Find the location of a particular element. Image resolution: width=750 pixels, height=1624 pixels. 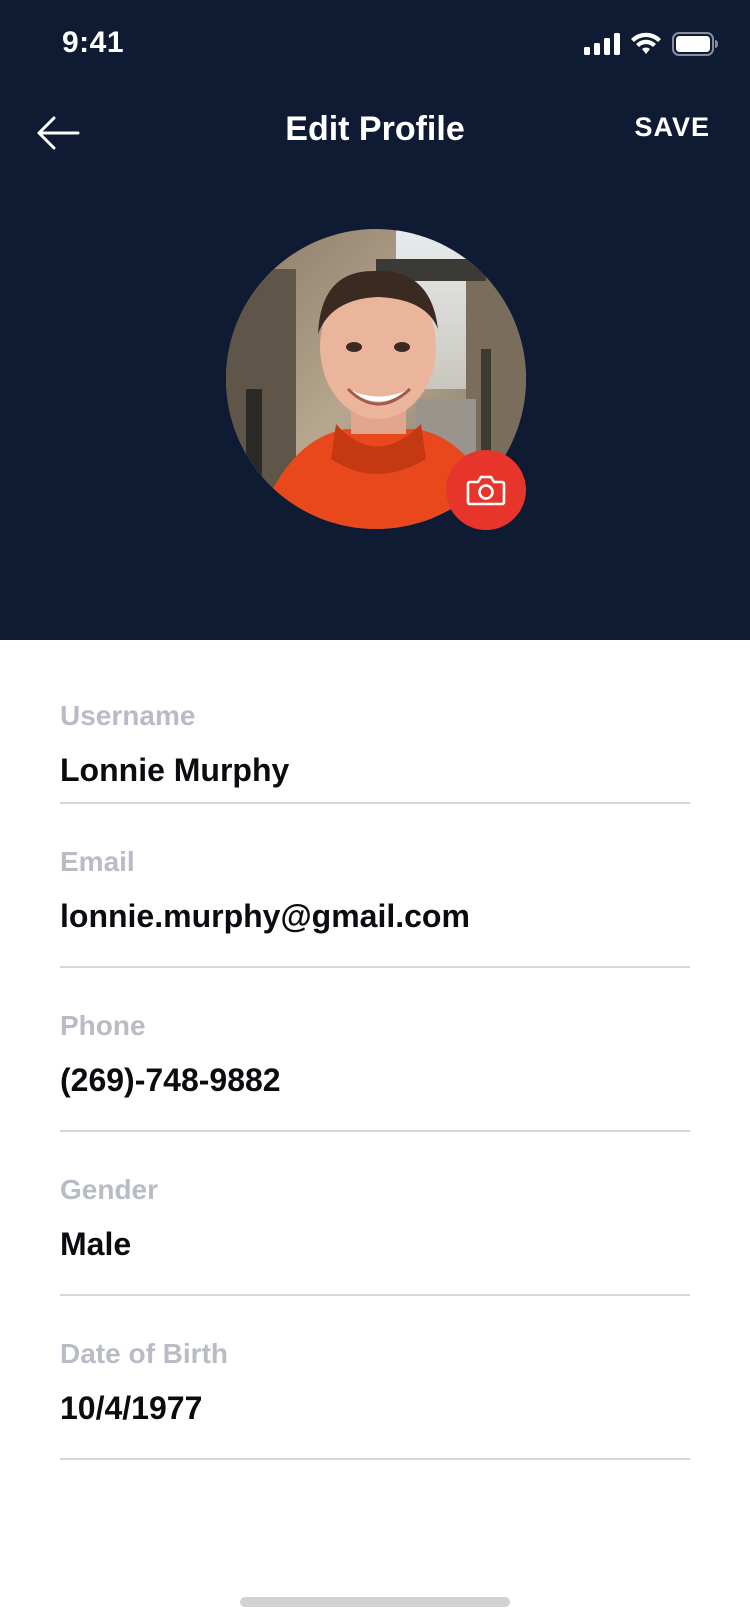

date-of-birth-value: 10/4/1977 is located at coordinates (131, 1408).